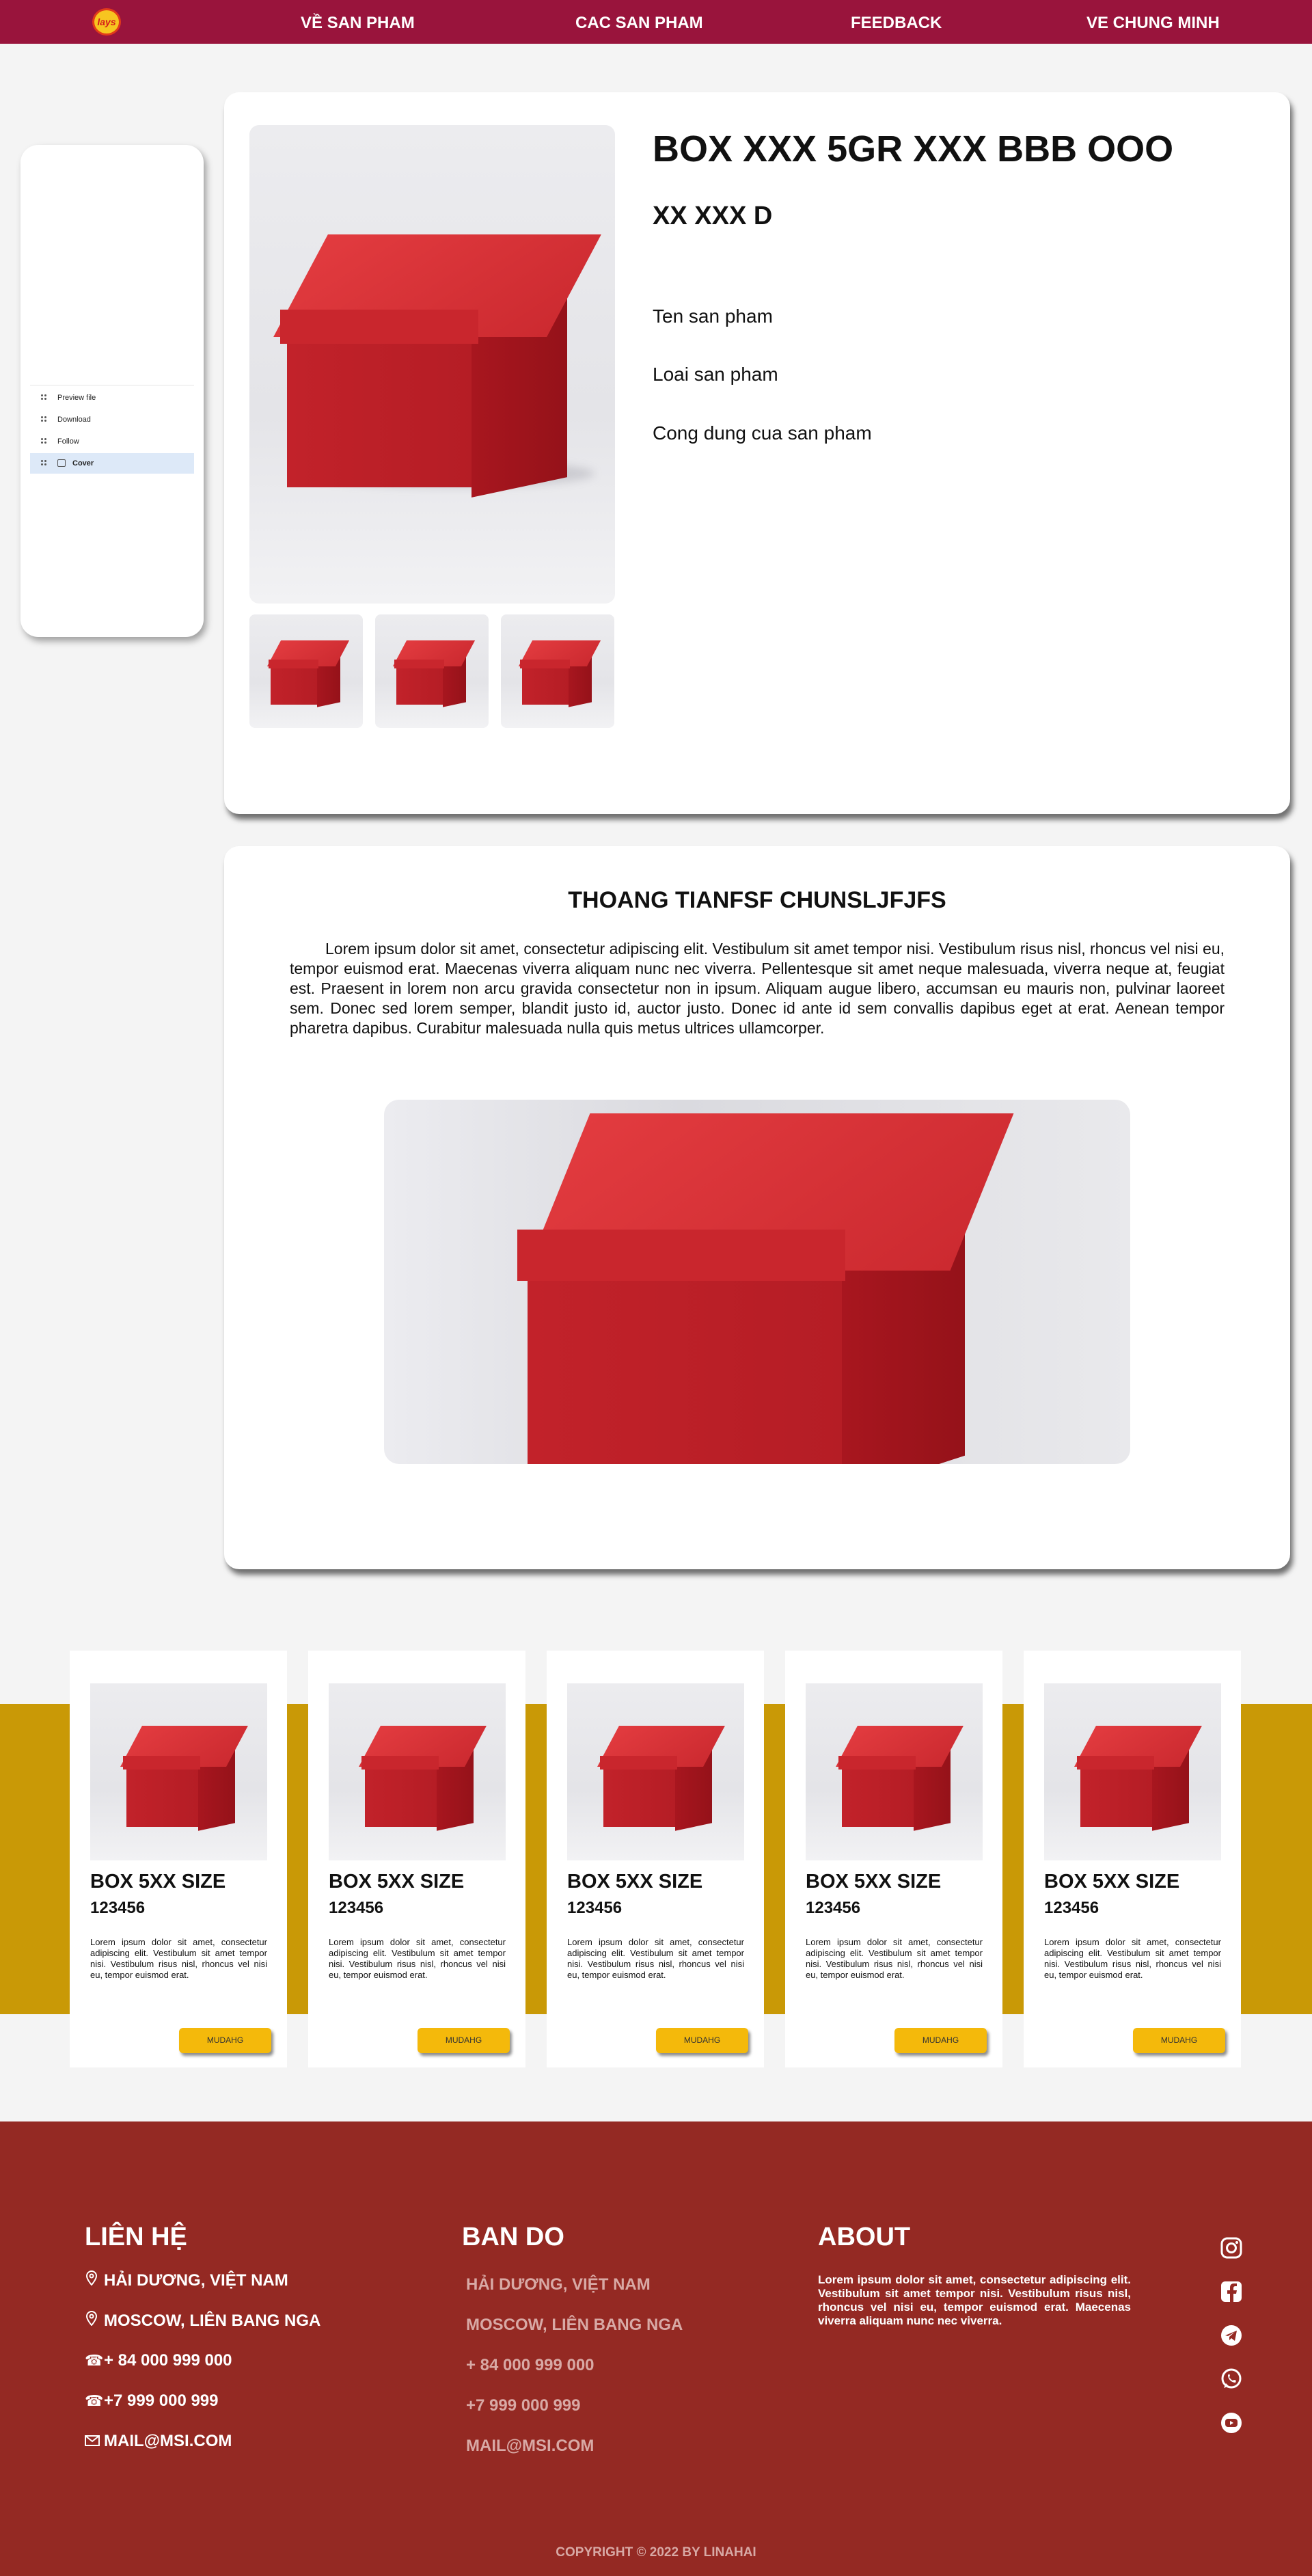 The height and width of the screenshot is (2576, 1312). I want to click on map-item: + 84 000 999 000, so click(530, 2366).